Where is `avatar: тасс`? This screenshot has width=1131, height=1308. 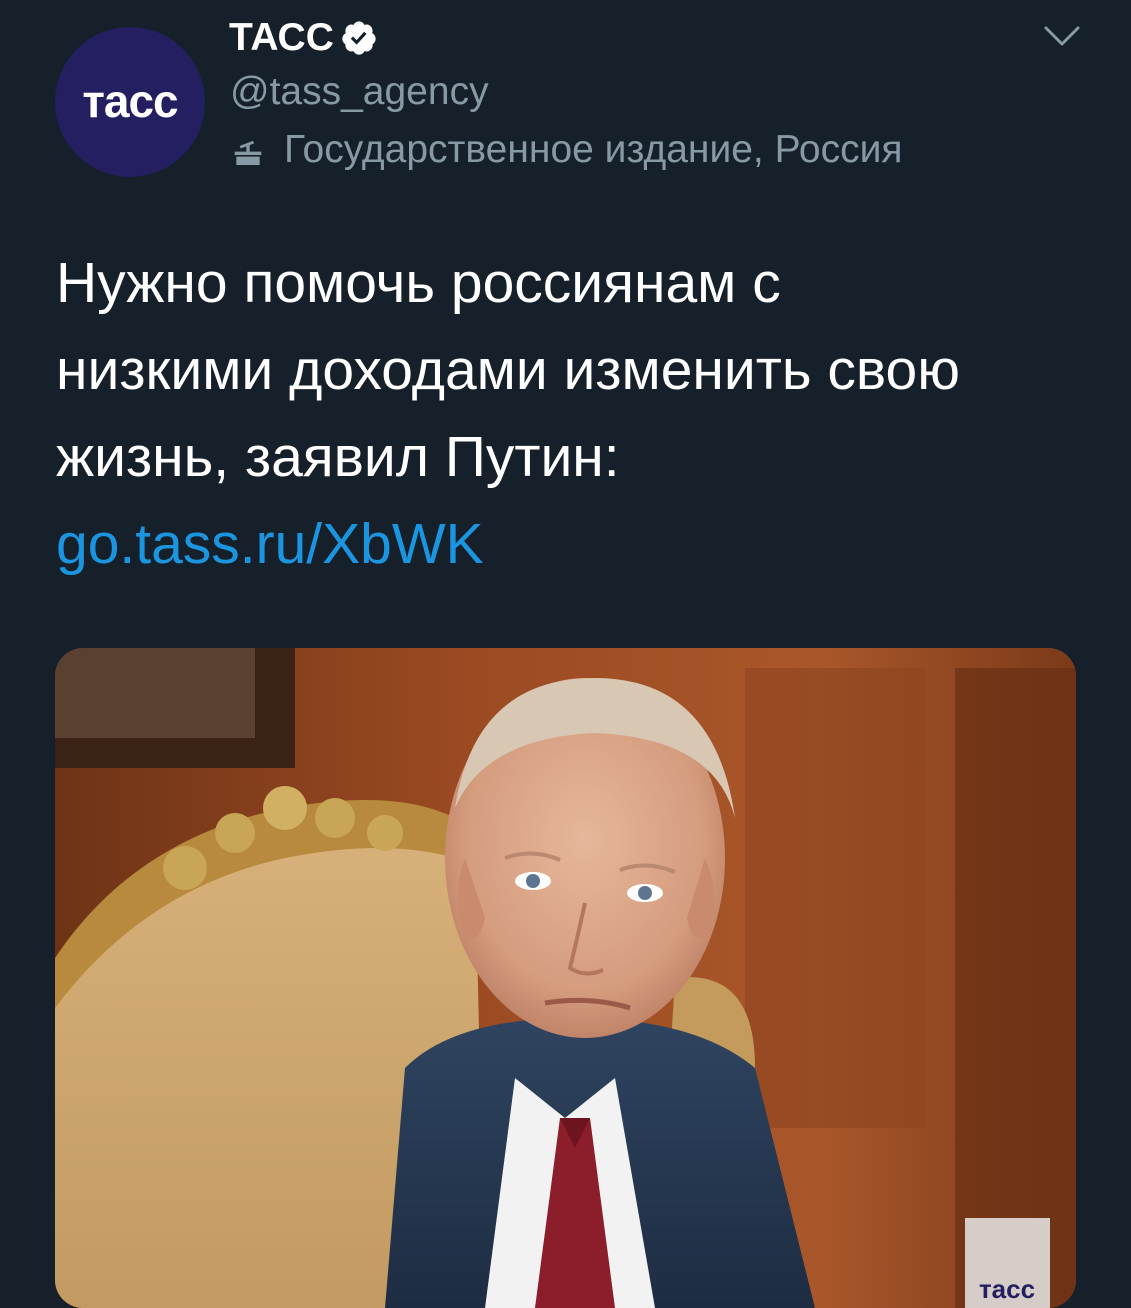
avatar: тасс is located at coordinates (130, 102).